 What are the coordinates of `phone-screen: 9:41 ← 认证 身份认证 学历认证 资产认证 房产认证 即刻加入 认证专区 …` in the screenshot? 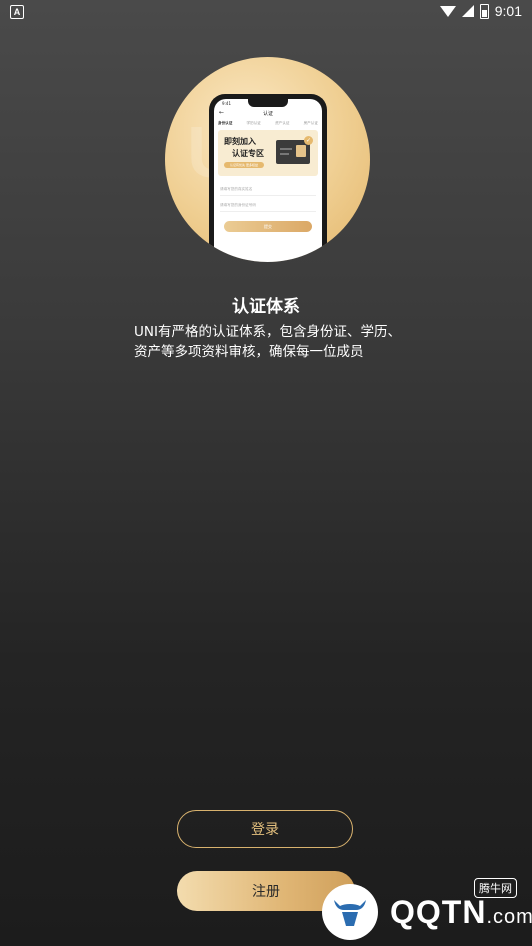 It's located at (268, 180).